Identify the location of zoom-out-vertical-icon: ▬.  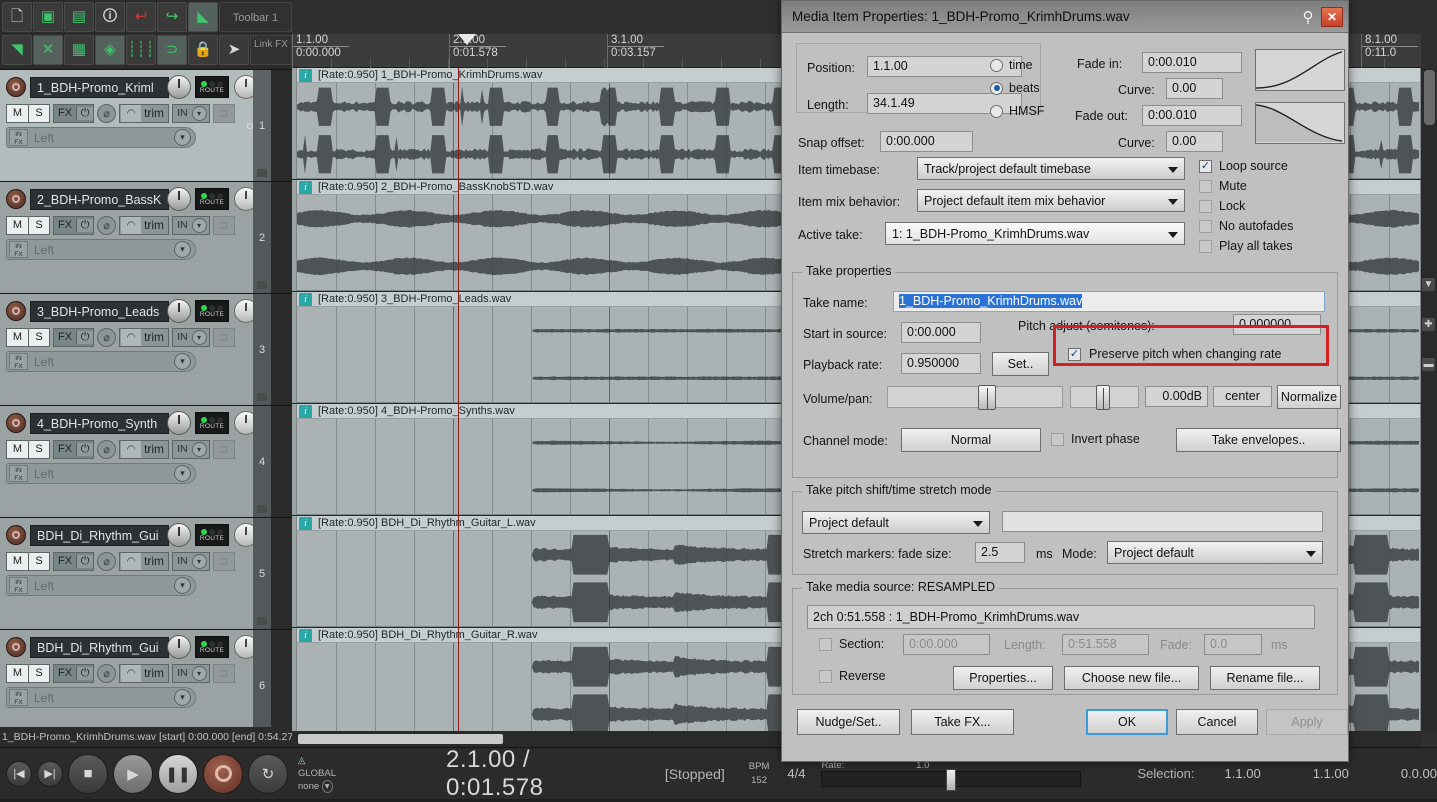
(1428, 364).